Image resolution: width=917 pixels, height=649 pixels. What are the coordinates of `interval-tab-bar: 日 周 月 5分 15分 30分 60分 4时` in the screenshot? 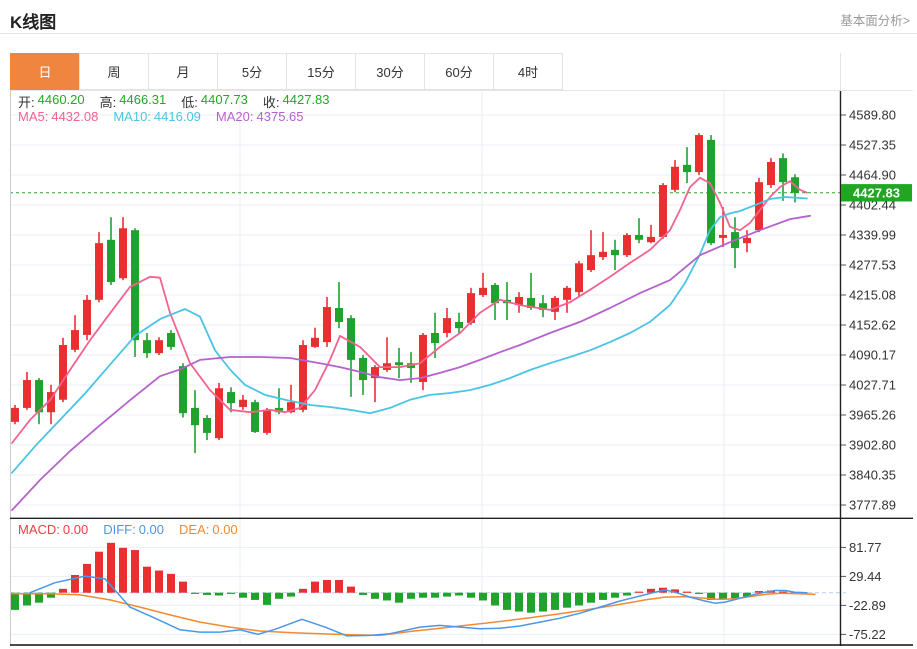 It's located at (286, 71).